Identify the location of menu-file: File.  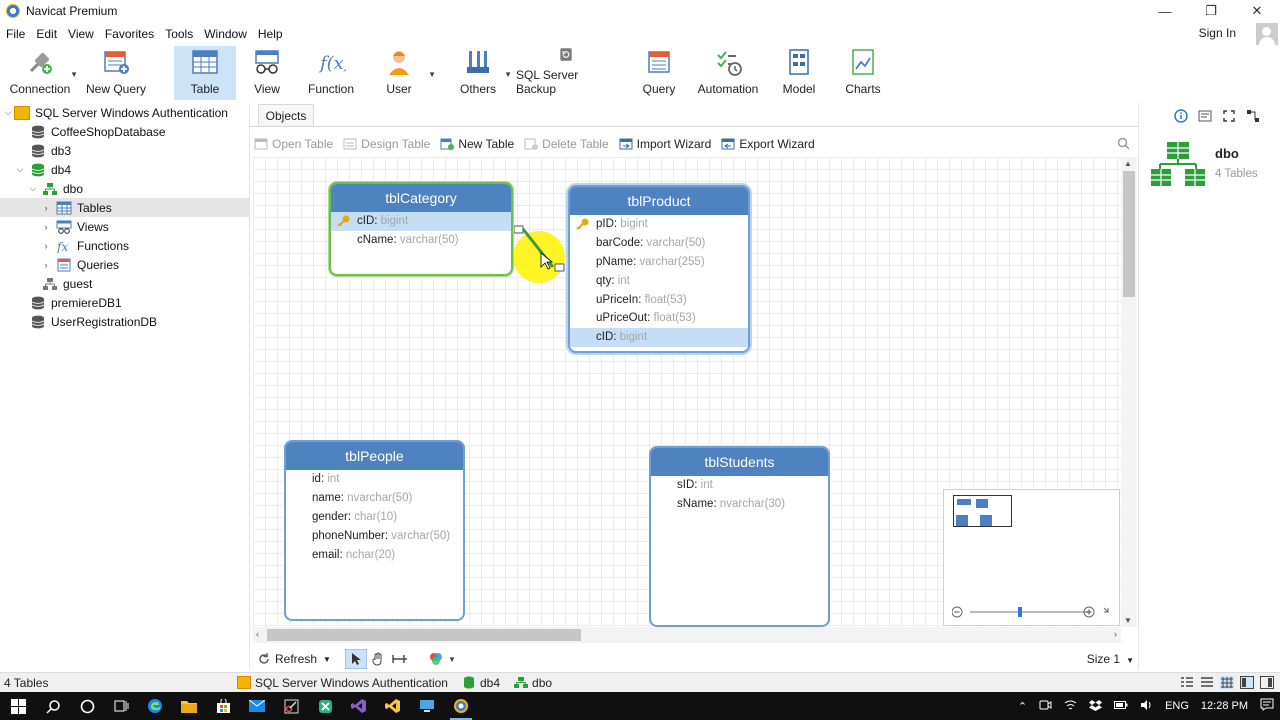
(15, 34).